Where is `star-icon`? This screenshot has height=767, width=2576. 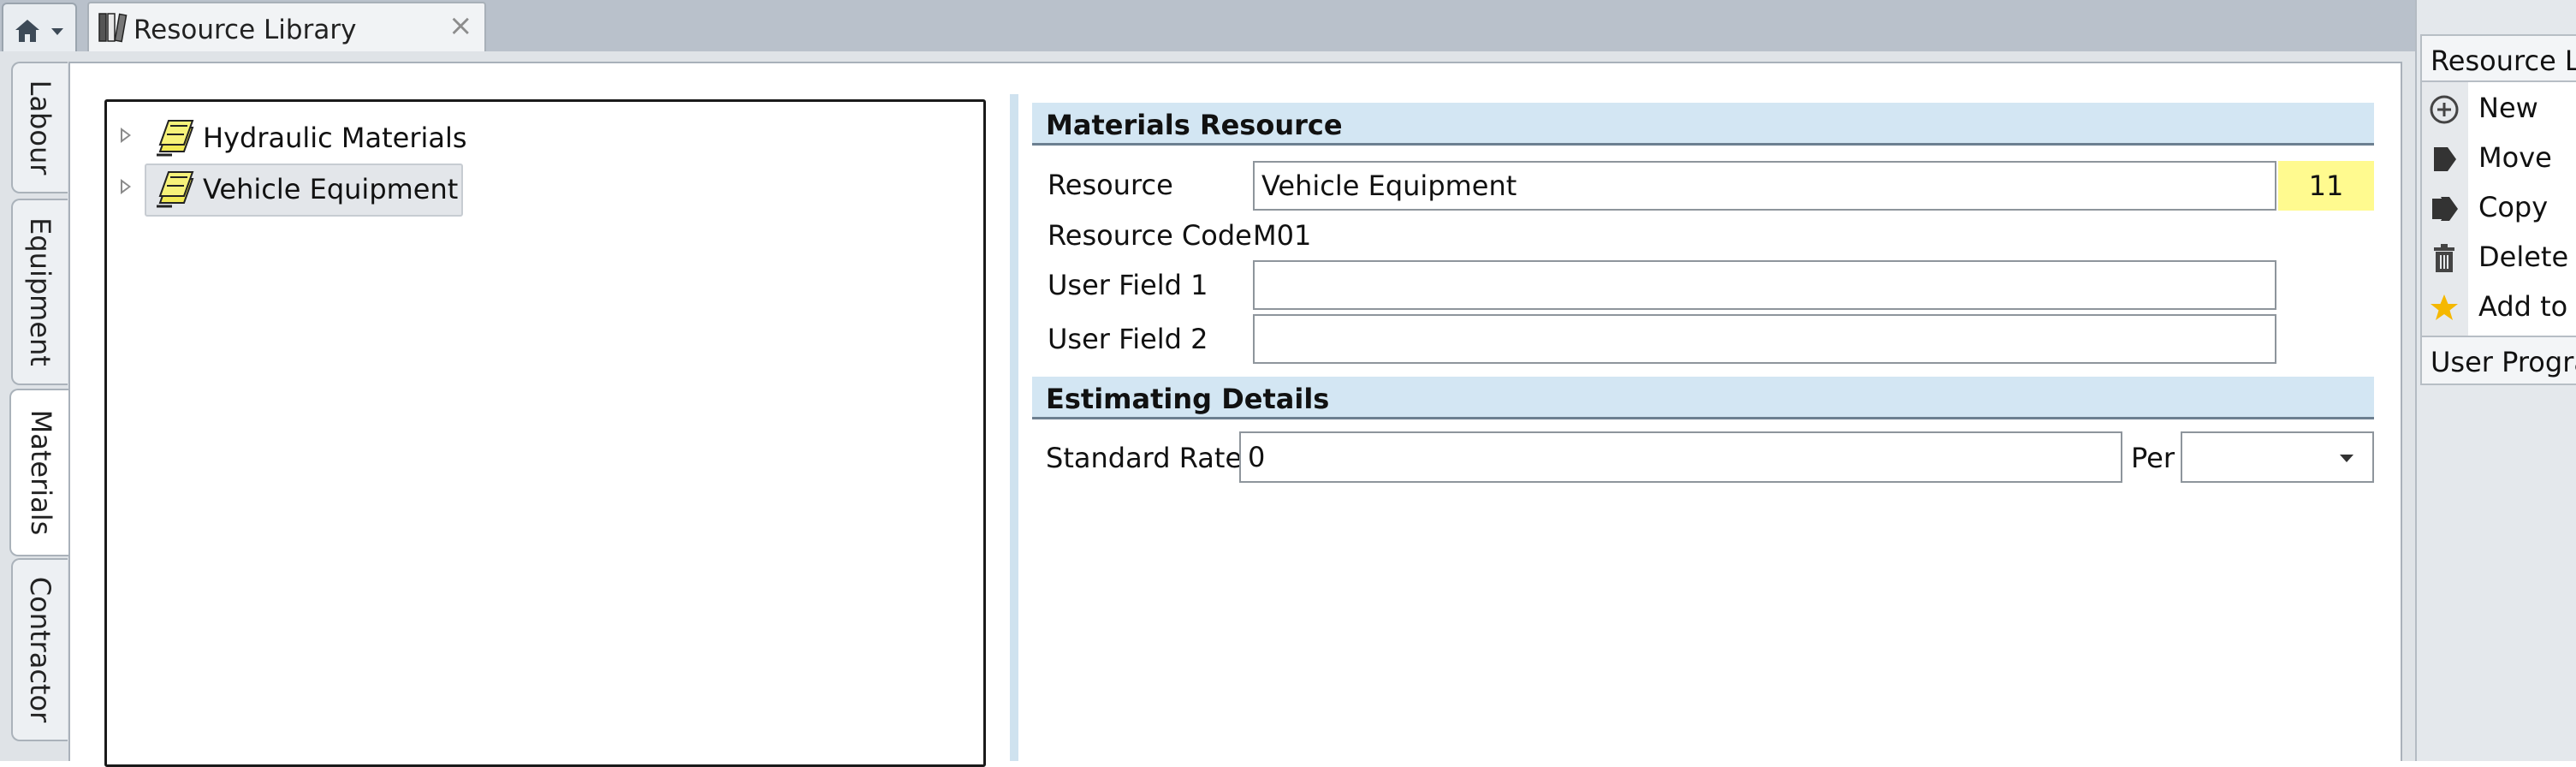
star-icon is located at coordinates (2444, 307).